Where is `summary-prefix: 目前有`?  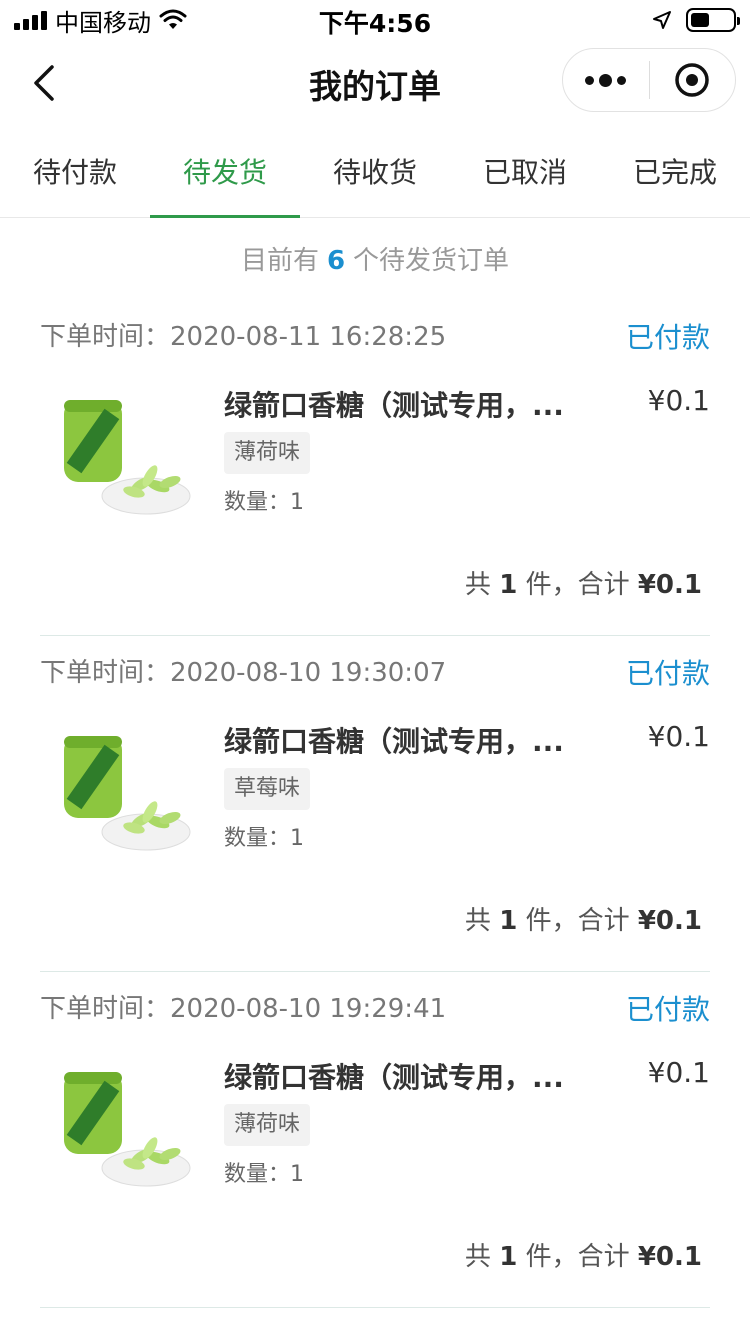
summary-prefix: 目前有 is located at coordinates (279, 261).